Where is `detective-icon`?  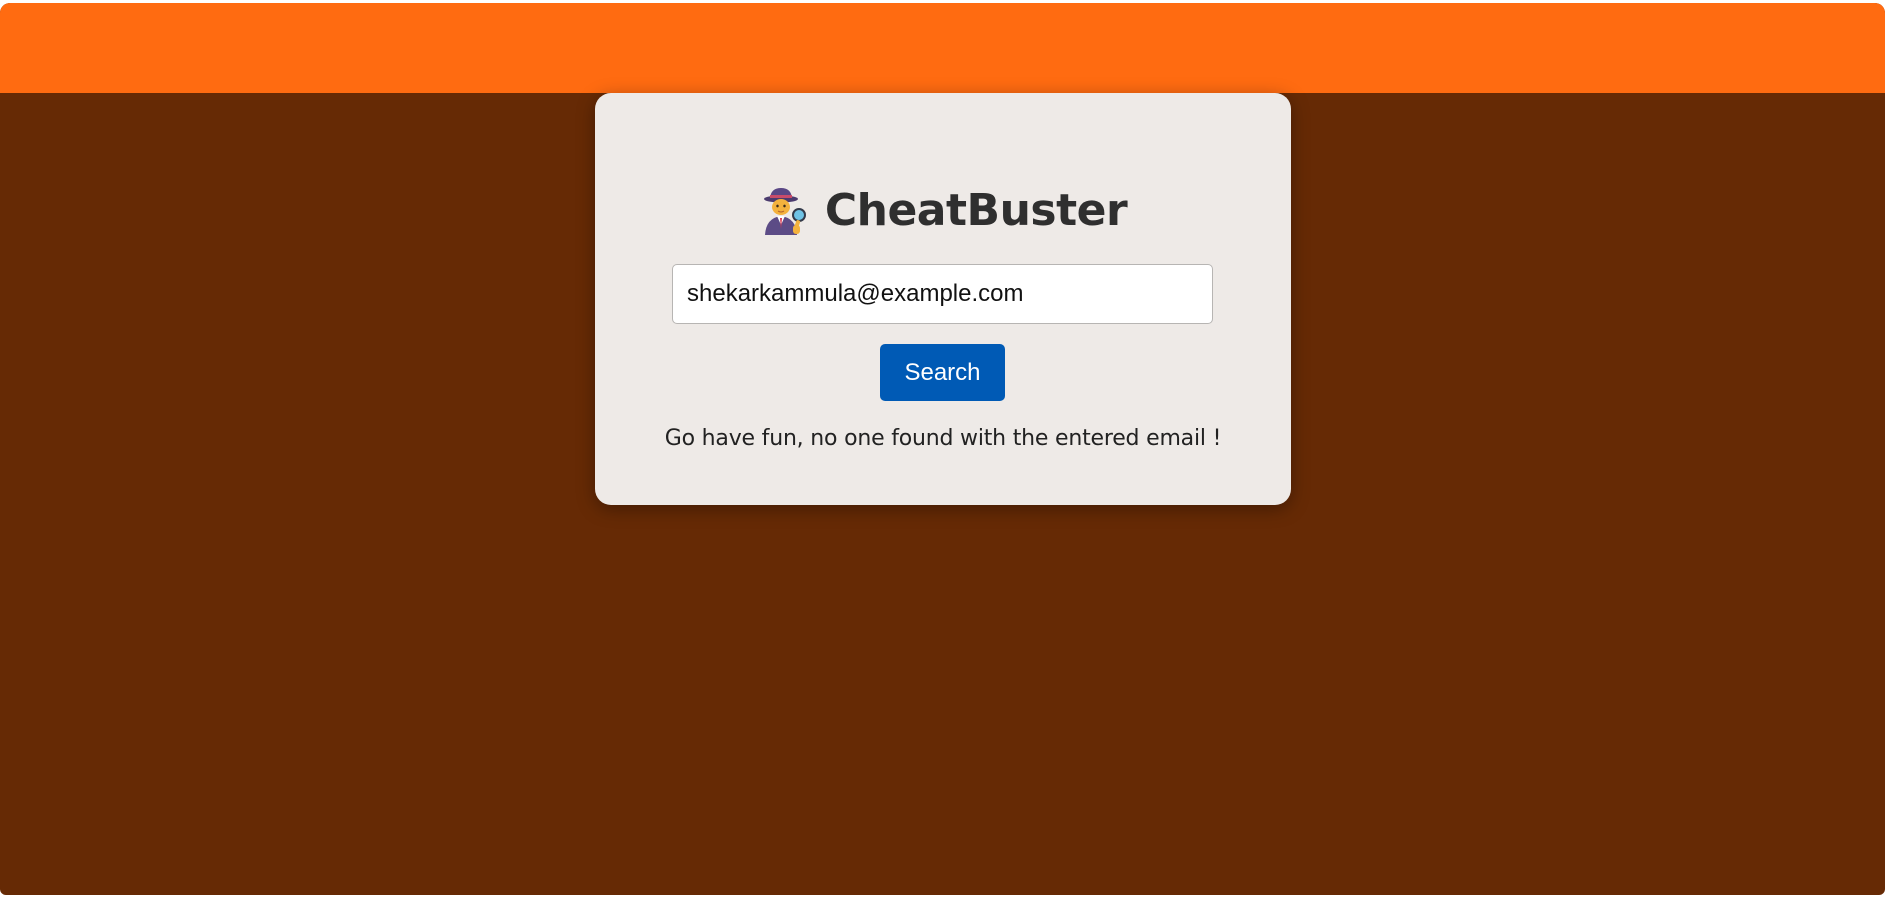 detective-icon is located at coordinates (784, 211).